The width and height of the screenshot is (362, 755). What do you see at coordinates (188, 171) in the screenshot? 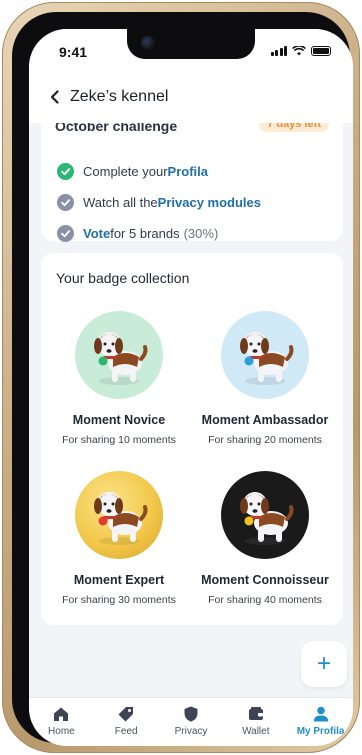
I see `profila-link: Profila` at bounding box center [188, 171].